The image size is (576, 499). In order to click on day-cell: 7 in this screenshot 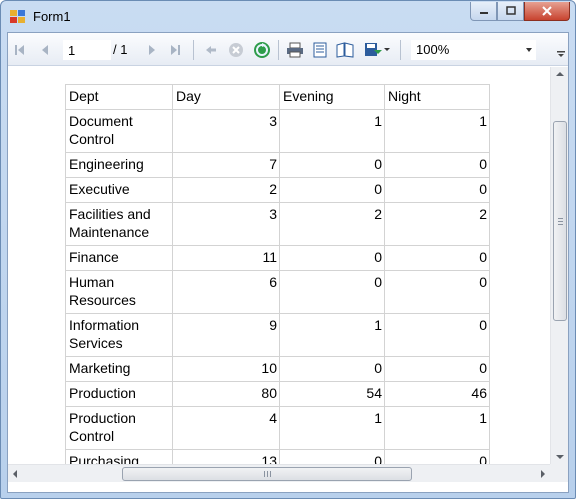, I will do `click(226, 165)`.